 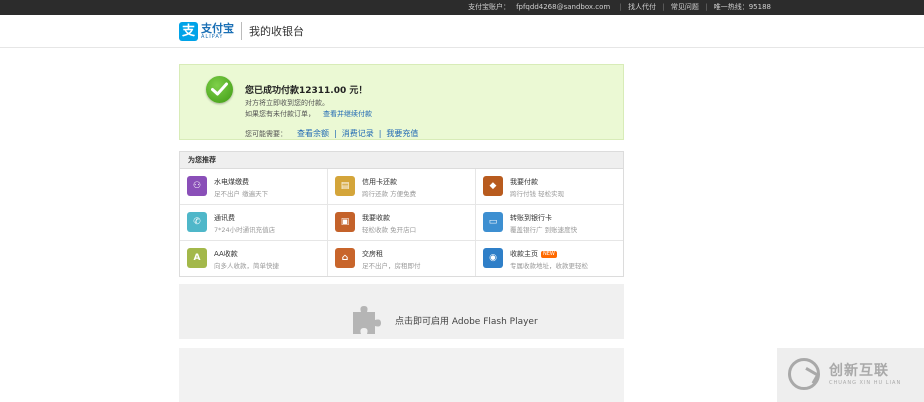 I want to click on logo-text: 支付宝 ALIPAY, so click(x=217, y=31).